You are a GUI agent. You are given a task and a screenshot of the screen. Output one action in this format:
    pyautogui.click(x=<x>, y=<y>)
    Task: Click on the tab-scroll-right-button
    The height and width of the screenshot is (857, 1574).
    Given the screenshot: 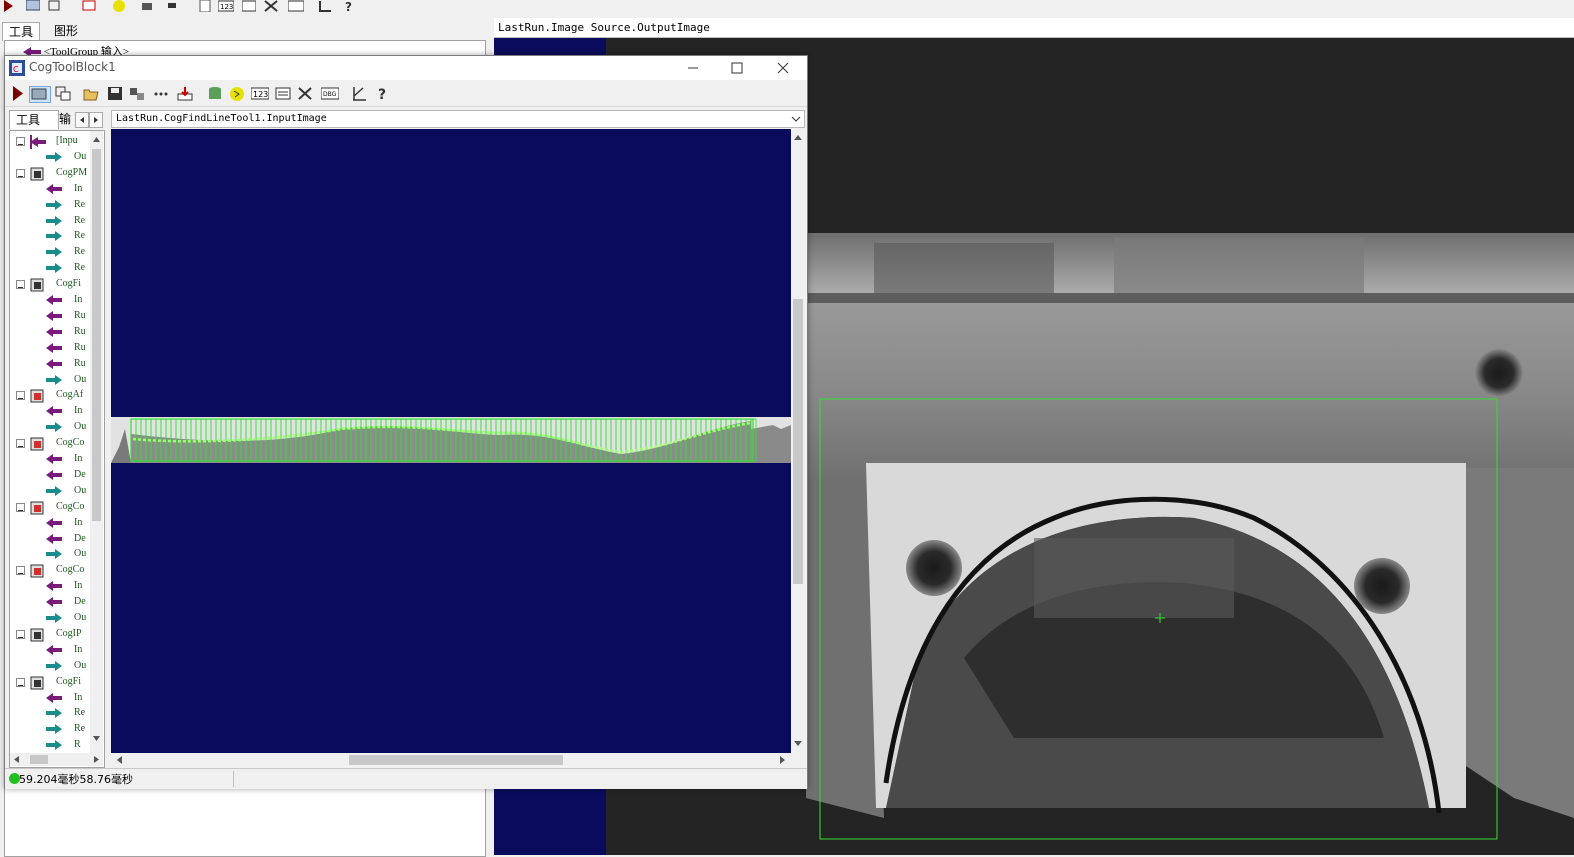 What is the action you would take?
    pyautogui.click(x=96, y=120)
    